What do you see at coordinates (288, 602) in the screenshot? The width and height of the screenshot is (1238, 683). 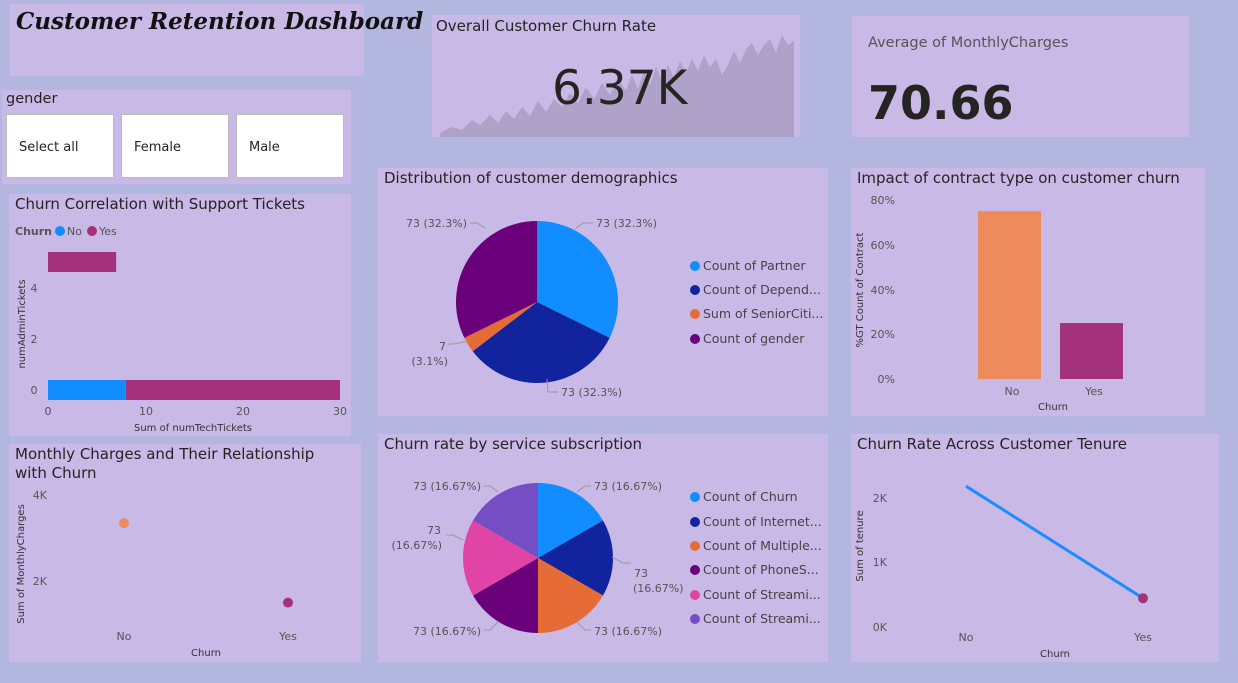 I see `scatter-point-yes` at bounding box center [288, 602].